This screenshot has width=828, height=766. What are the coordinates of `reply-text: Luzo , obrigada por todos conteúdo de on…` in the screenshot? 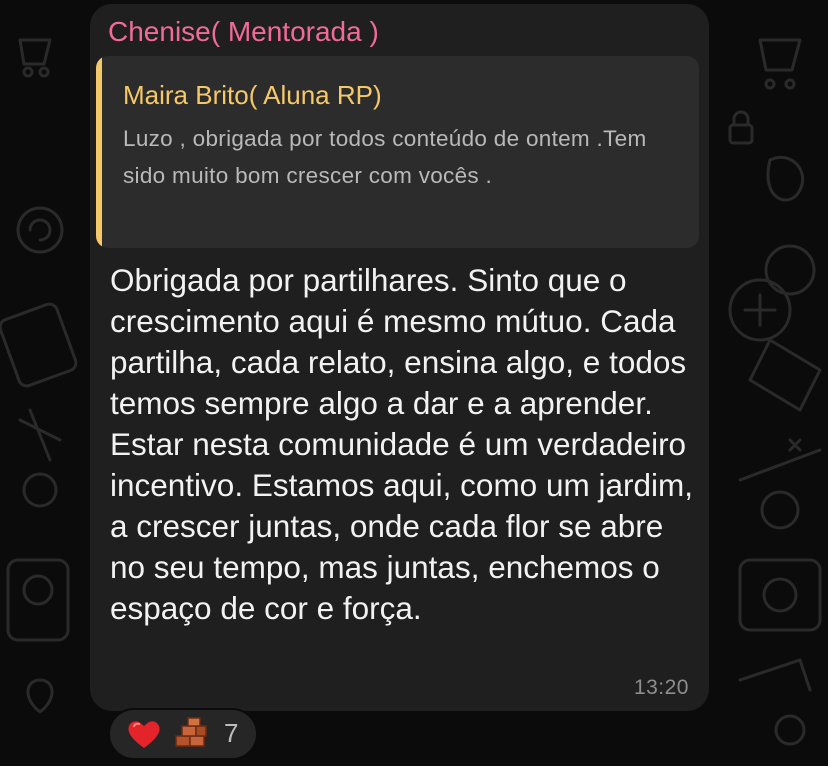 It's located at (385, 157).